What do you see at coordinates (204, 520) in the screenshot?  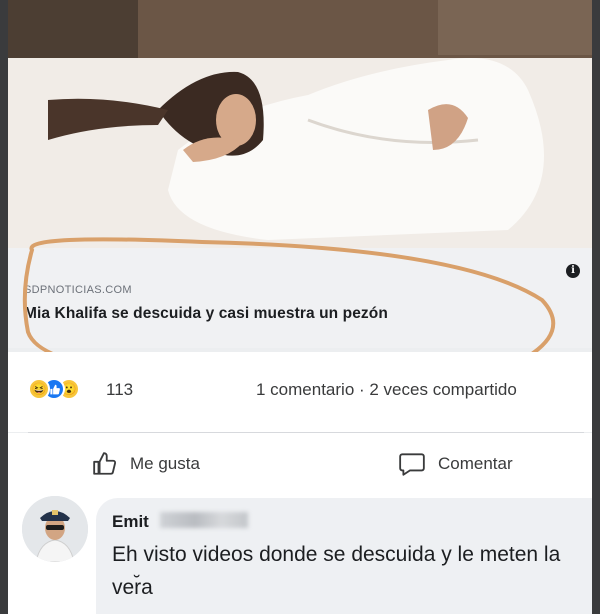 I see `censored-name-blur` at bounding box center [204, 520].